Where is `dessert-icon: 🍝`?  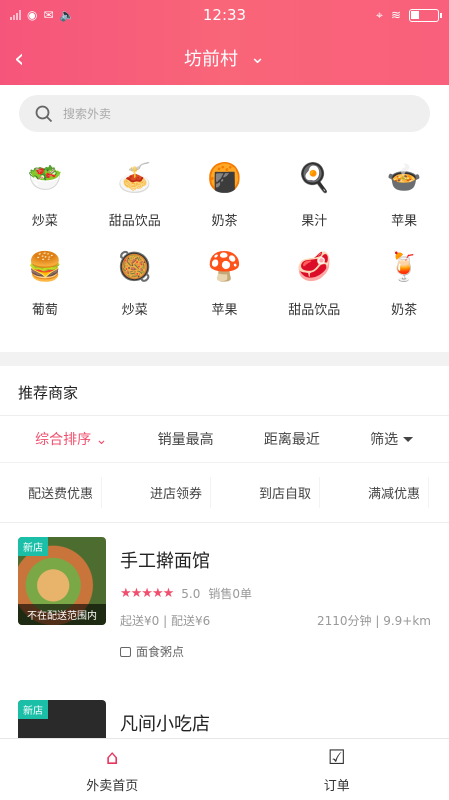 dessert-icon: 🍝 is located at coordinates (135, 177).